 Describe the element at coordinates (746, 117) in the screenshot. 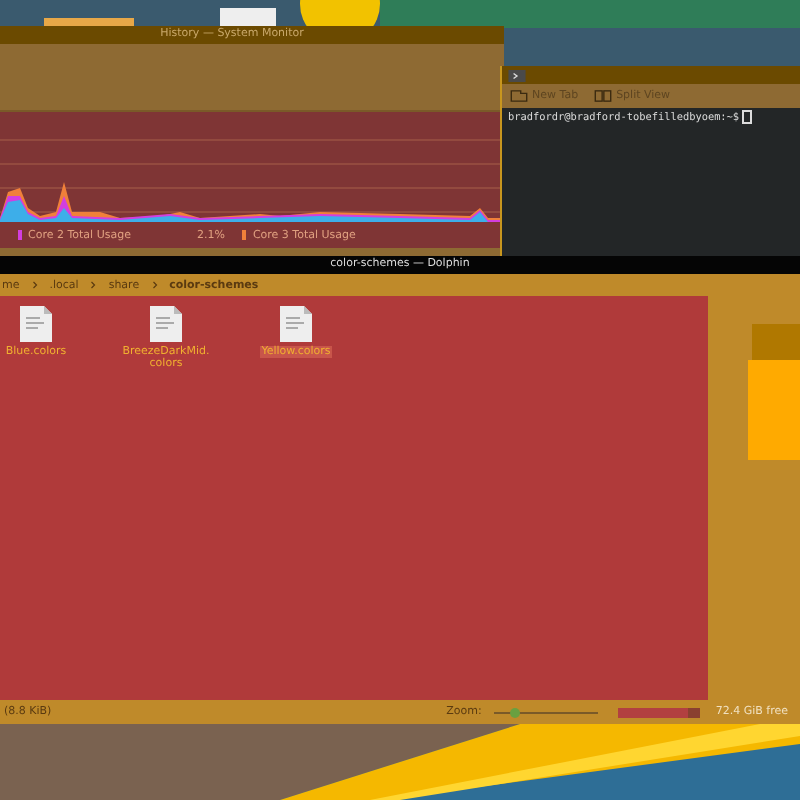

I see `text-cursor` at that location.